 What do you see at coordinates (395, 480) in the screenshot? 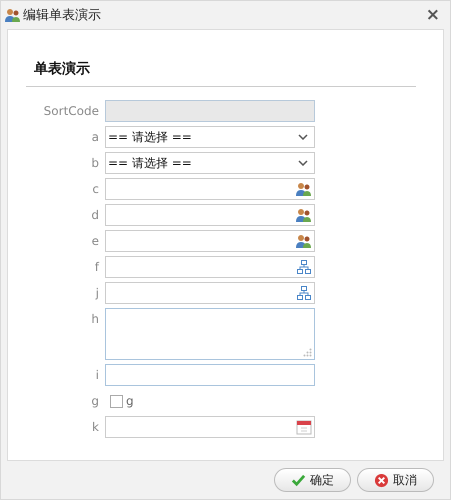
I see `cancel-button: 取消` at bounding box center [395, 480].